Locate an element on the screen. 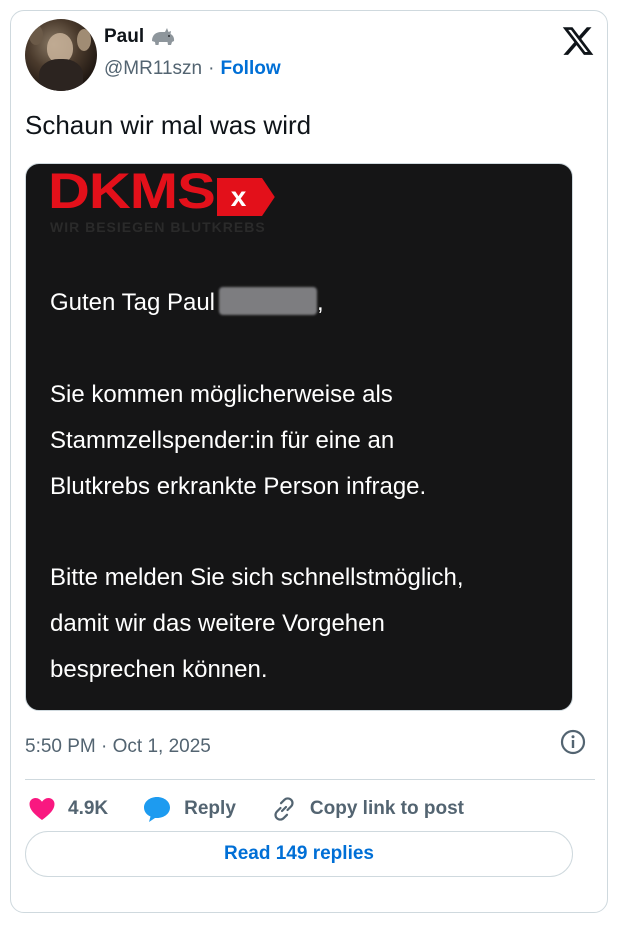 The height and width of the screenshot is (925, 620). like-count: 4.9K is located at coordinates (88, 808).